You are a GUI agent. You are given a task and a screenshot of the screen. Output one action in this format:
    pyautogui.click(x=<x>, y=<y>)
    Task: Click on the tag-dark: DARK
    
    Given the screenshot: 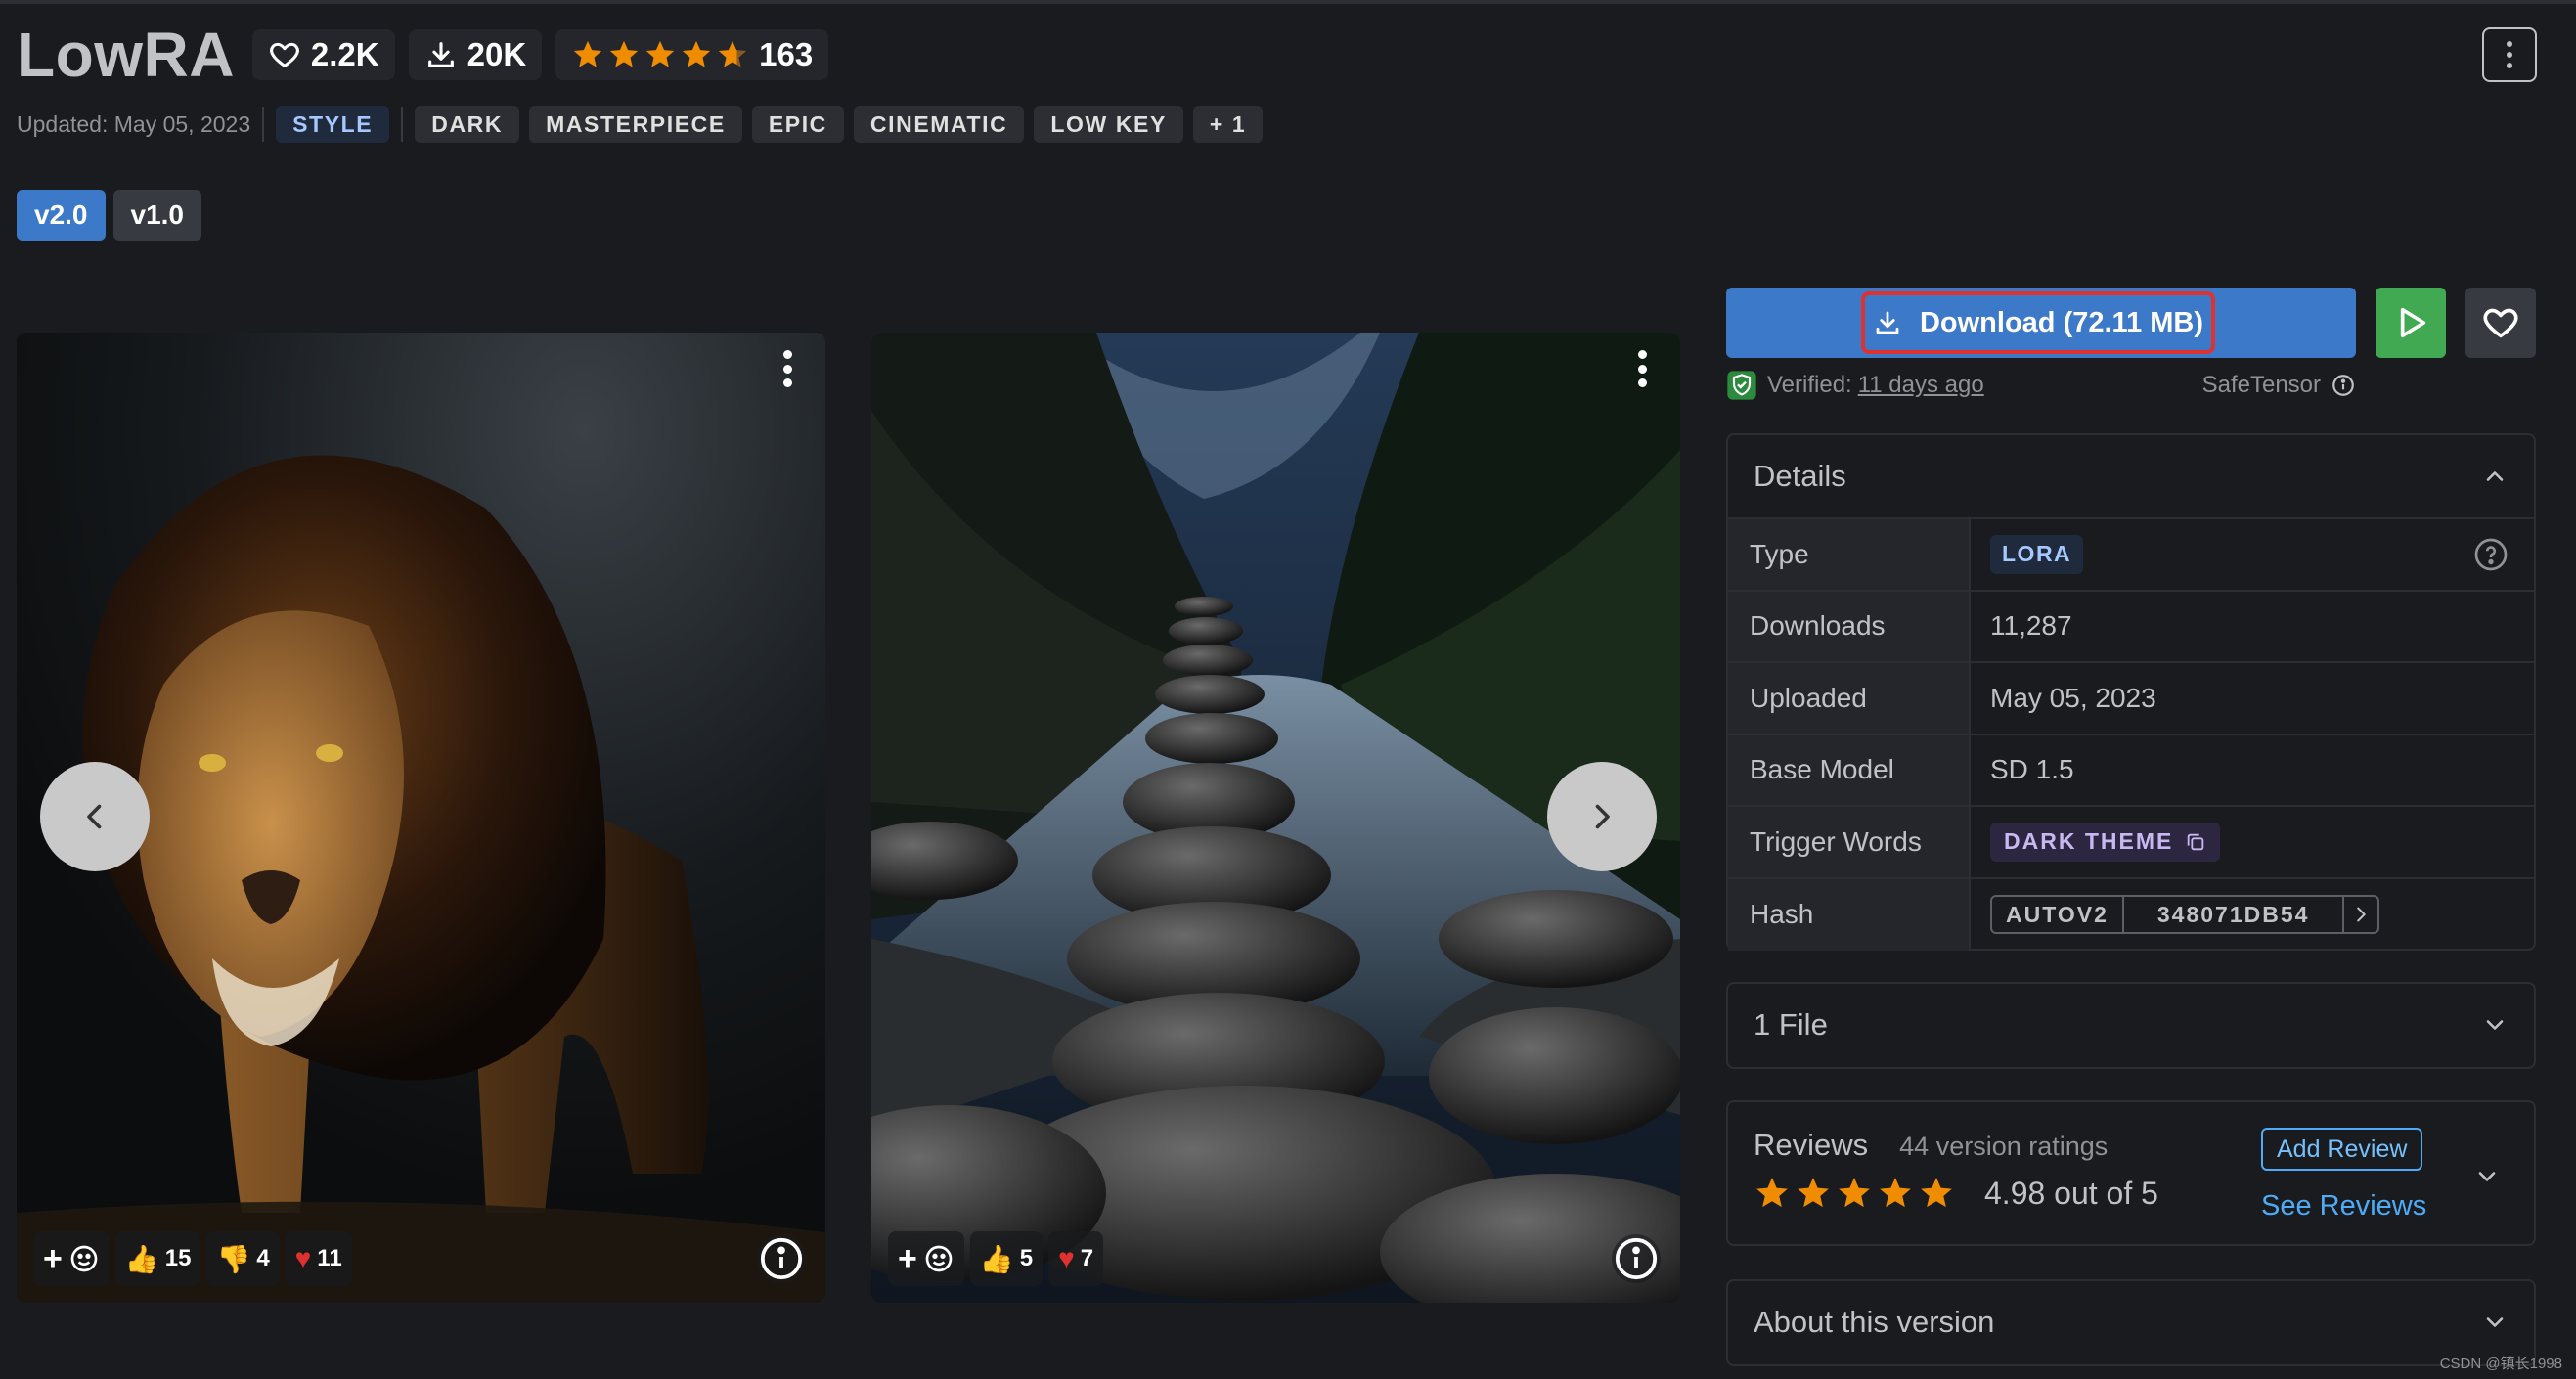 What is the action you would take?
    pyautogui.click(x=467, y=124)
    